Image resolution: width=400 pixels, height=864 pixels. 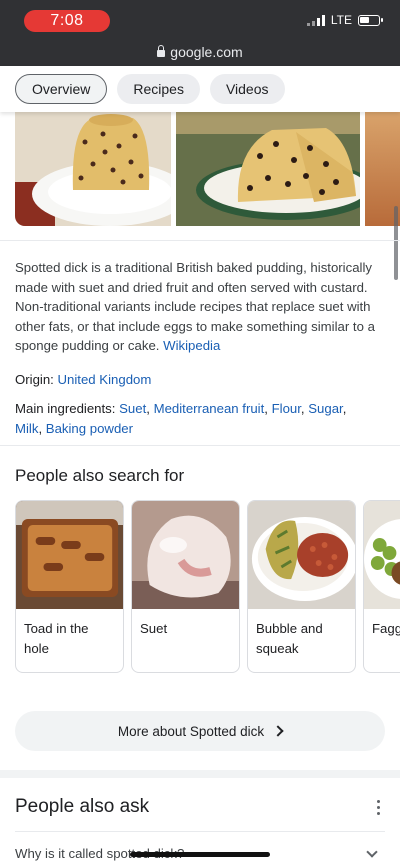 What do you see at coordinates (161, 51) in the screenshot?
I see `lock-icon` at bounding box center [161, 51].